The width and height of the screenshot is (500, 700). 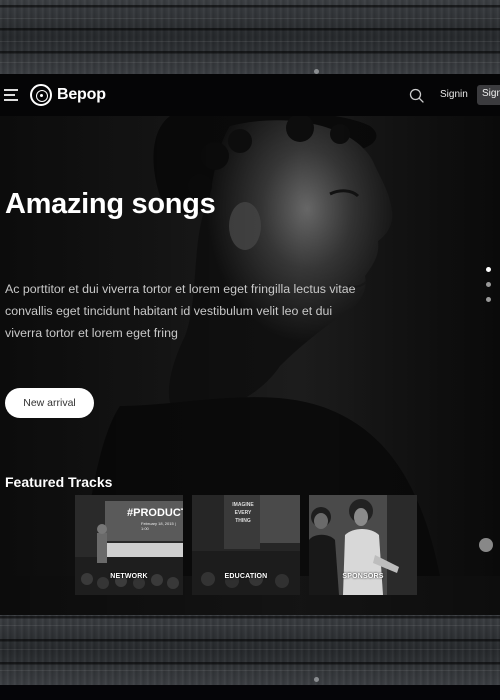 What do you see at coordinates (246, 576) in the screenshot?
I see `track-card-label: EDUCATION` at bounding box center [246, 576].